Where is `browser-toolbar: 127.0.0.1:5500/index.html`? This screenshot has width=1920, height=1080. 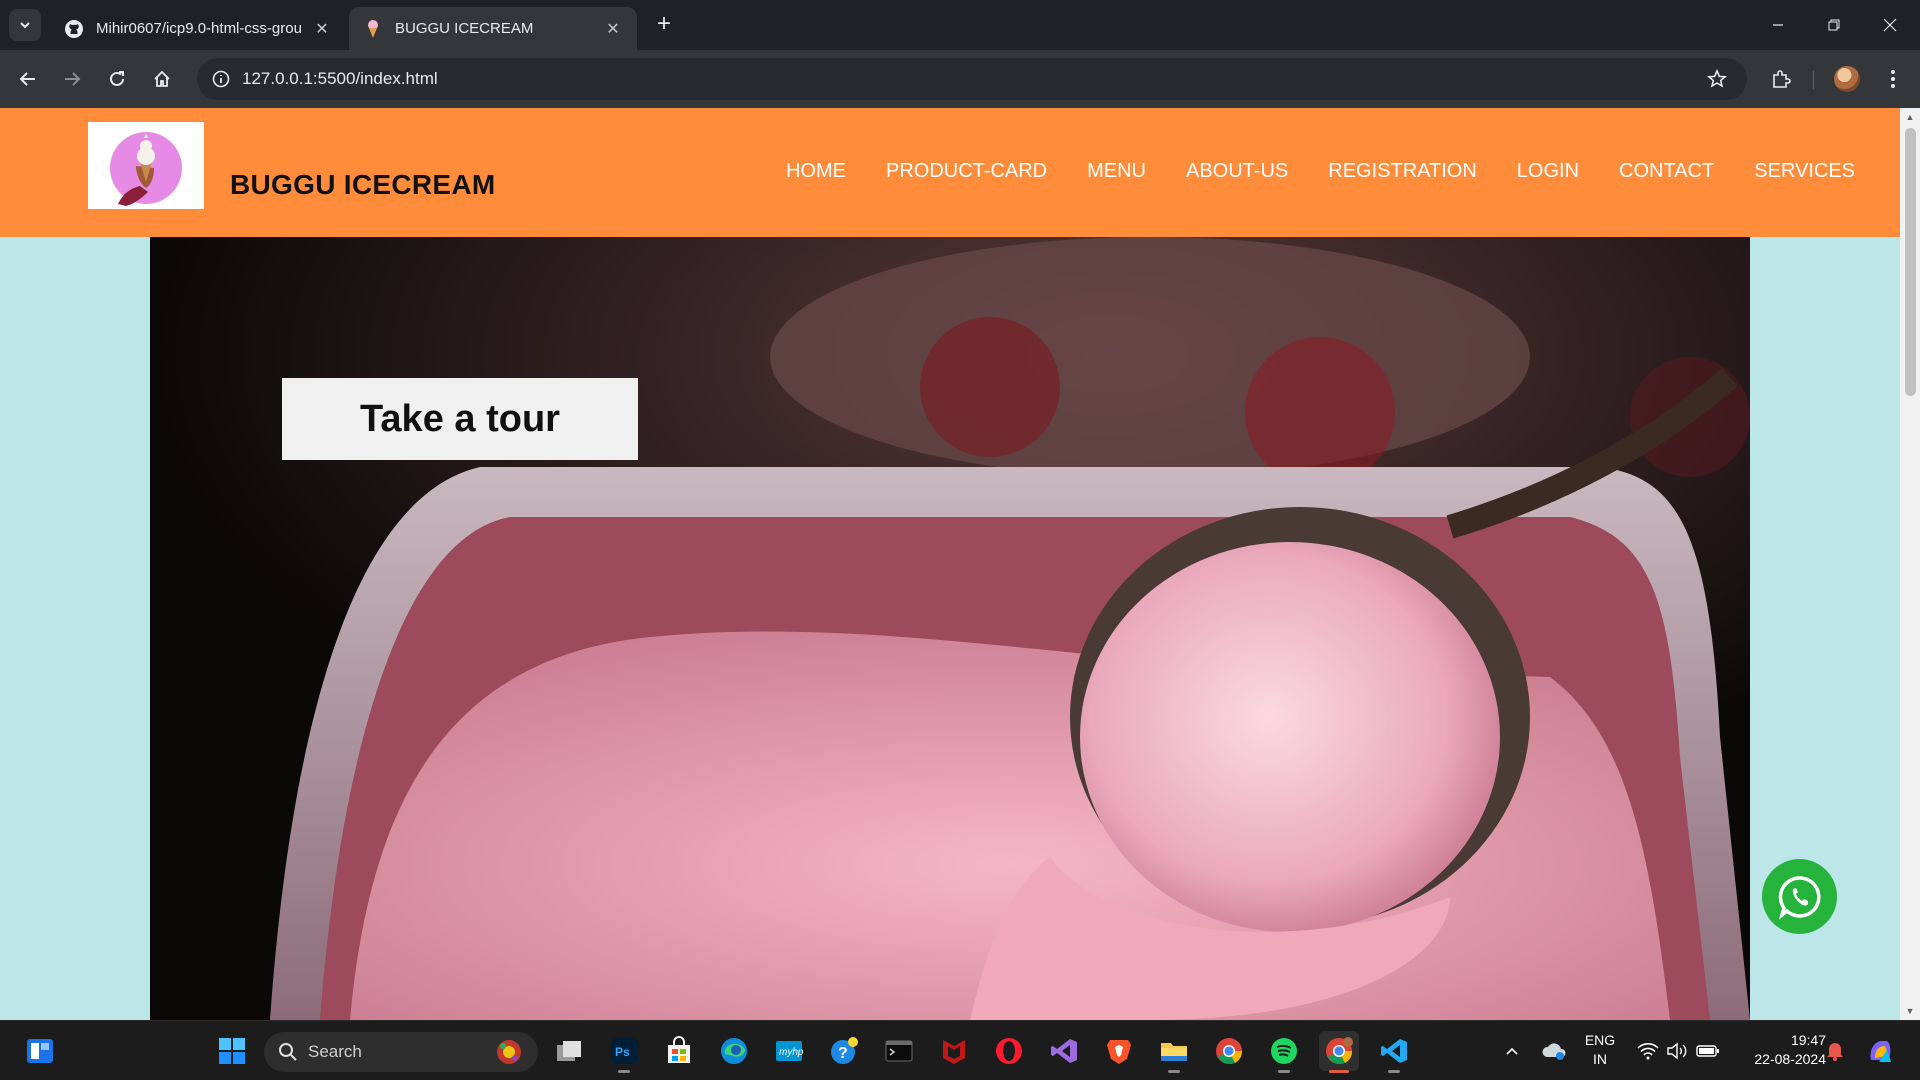 browser-toolbar: 127.0.0.1:5500/index.html is located at coordinates (960, 79).